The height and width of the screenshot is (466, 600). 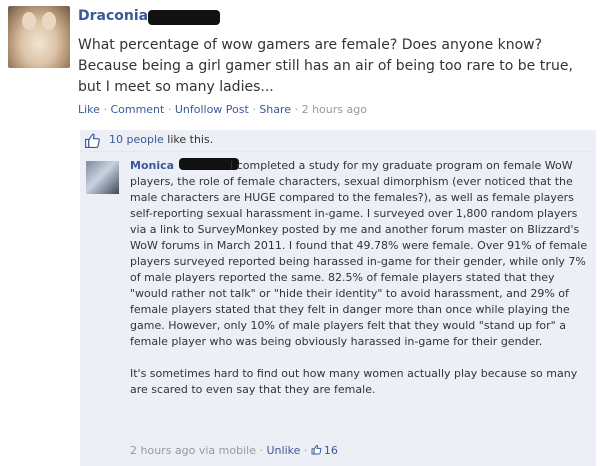 What do you see at coordinates (113, 16) in the screenshot?
I see `post-author-name: Draconia` at bounding box center [113, 16].